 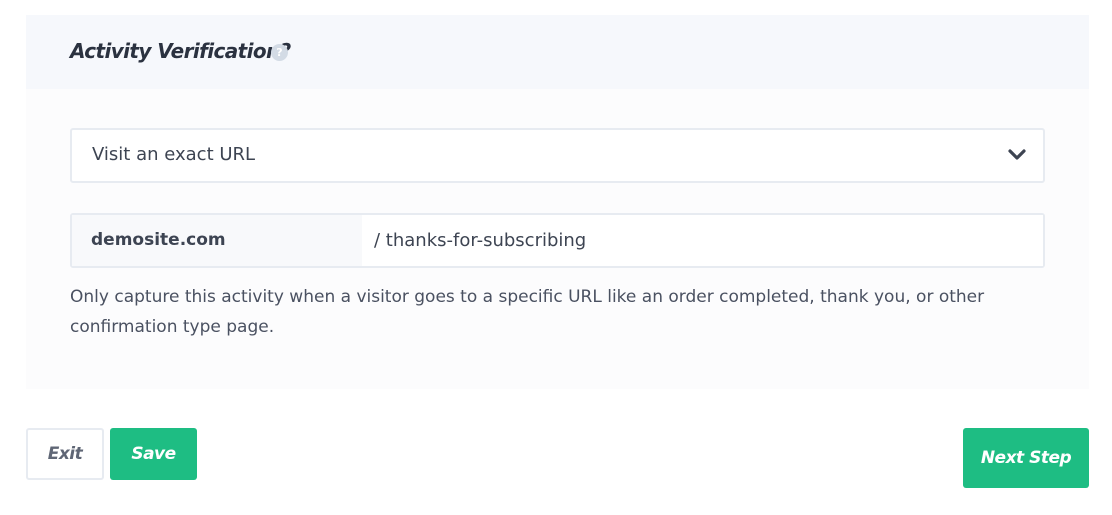 I want to click on next-step-button: Next Step, so click(x=1026, y=458).